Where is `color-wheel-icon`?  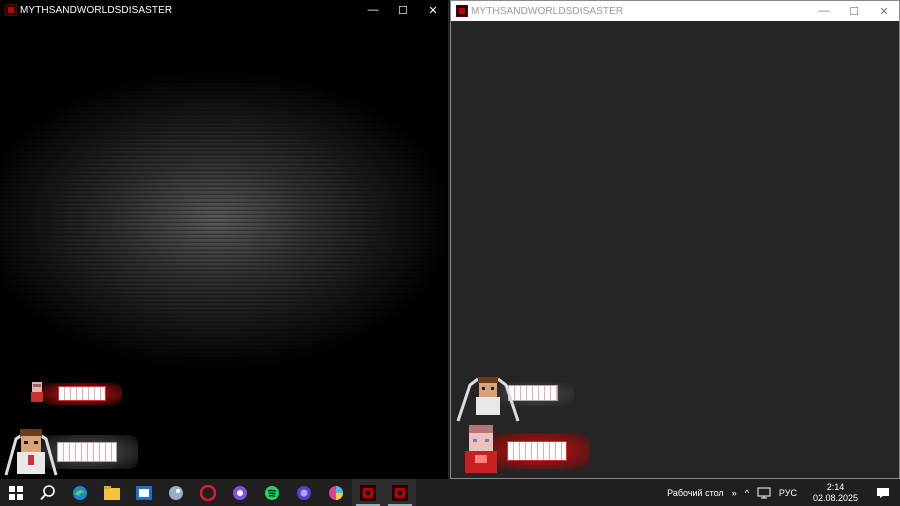
color-wheel-icon is located at coordinates (336, 492).